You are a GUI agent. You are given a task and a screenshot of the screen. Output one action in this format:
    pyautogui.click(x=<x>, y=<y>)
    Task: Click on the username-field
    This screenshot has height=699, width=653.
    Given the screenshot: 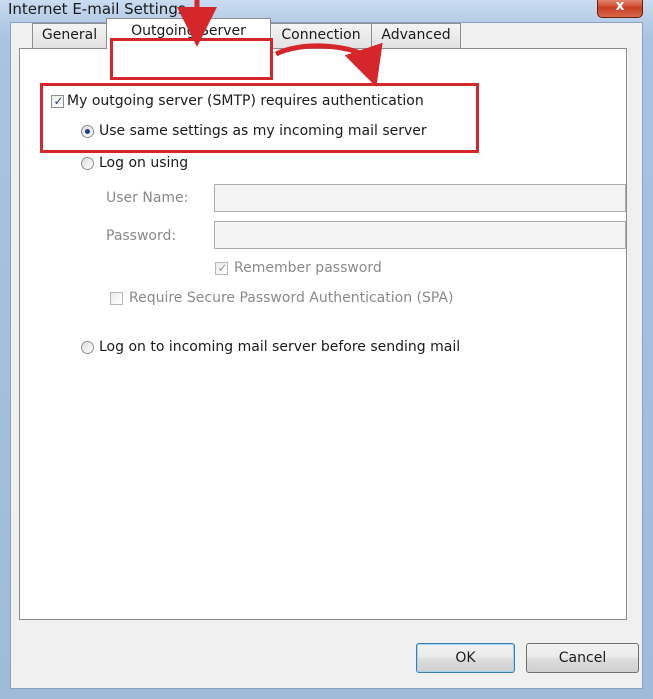 What is the action you would take?
    pyautogui.click(x=420, y=198)
    